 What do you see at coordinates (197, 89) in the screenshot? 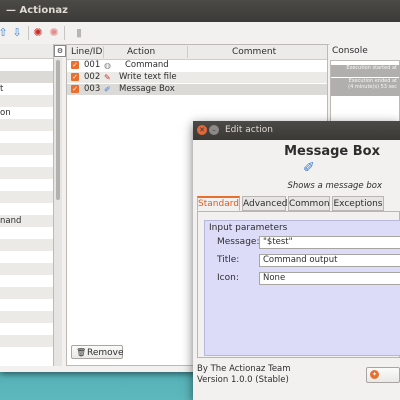
I see `table-row: ✓ 003 ✐ Message Box` at bounding box center [197, 89].